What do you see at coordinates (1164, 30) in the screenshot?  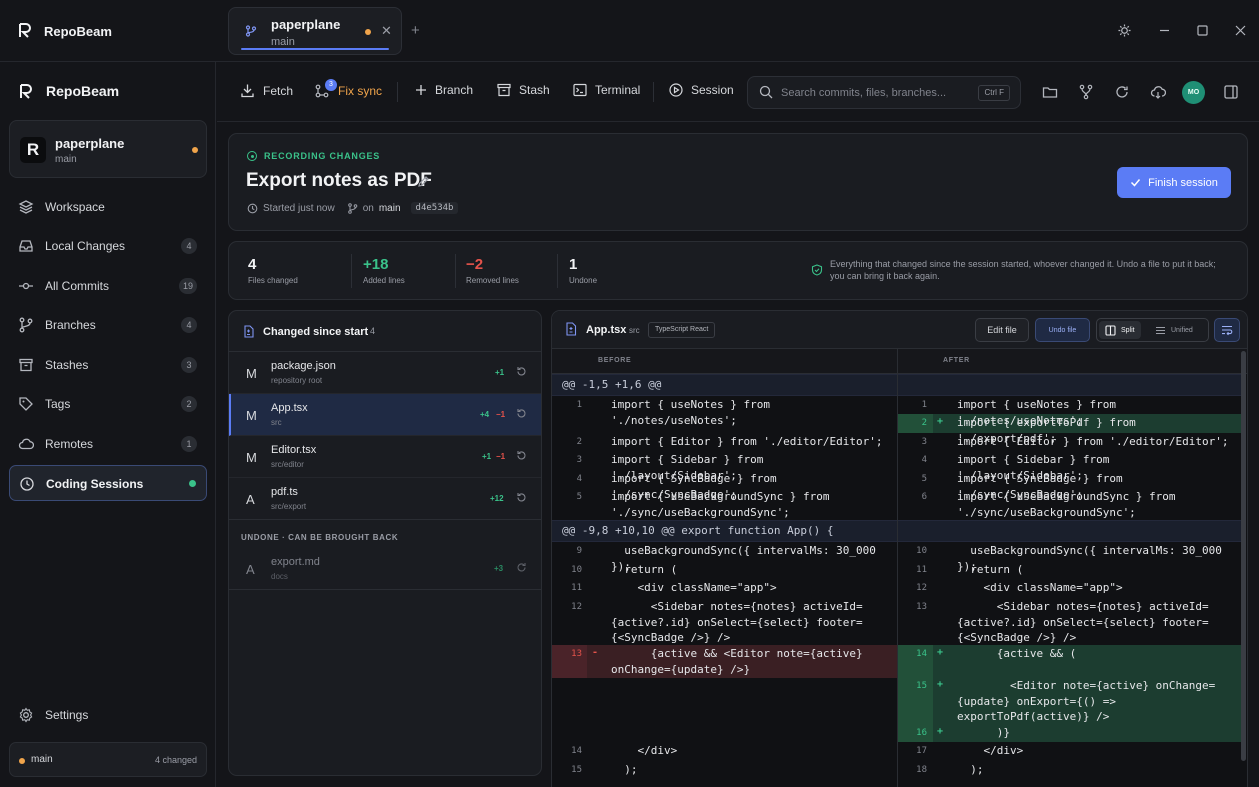 I see `minimize-icon` at bounding box center [1164, 30].